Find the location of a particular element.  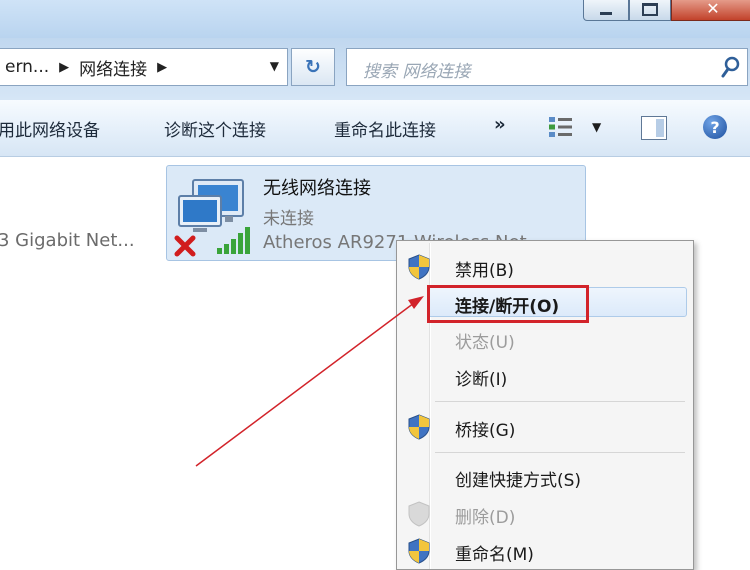

search-box: 搜索 网络连接 is located at coordinates (547, 67).